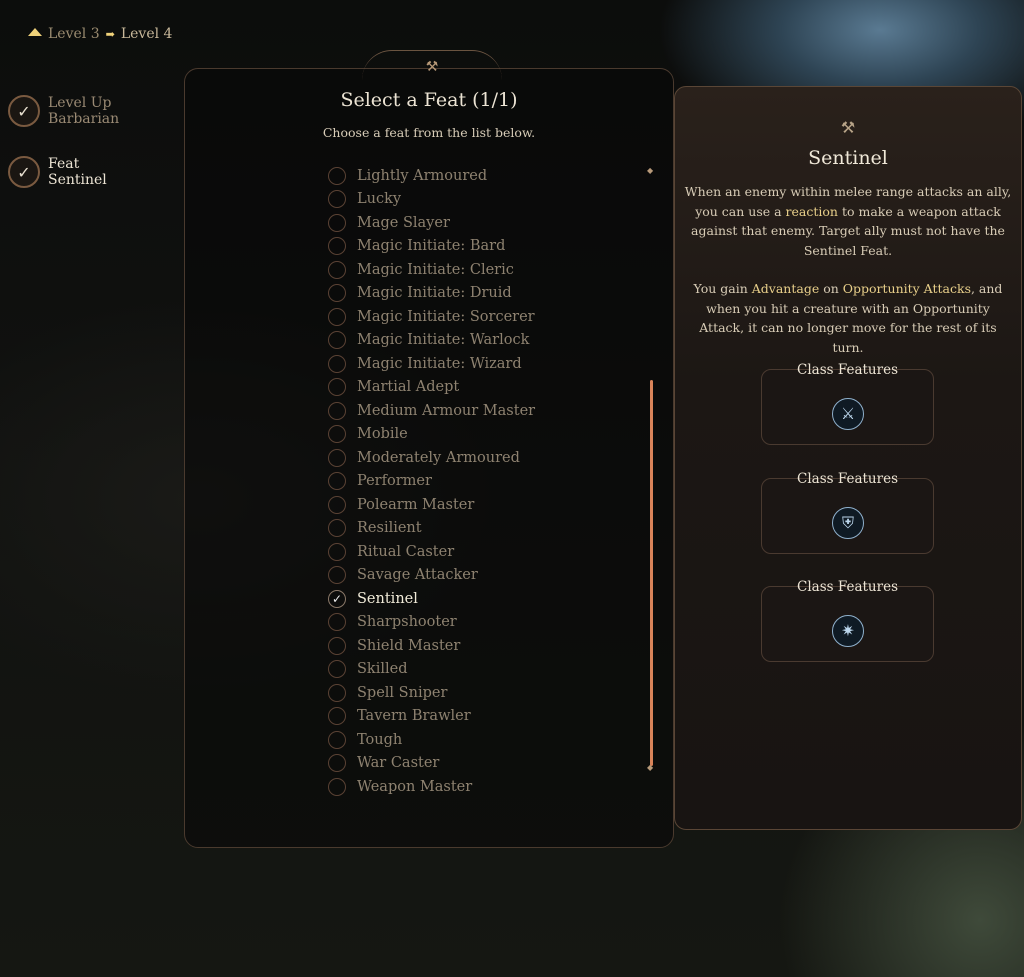 Image resolution: width=1024 pixels, height=977 pixels. What do you see at coordinates (431, 317) in the screenshot?
I see `feat-option: Magic Initiate: Sorcerer` at bounding box center [431, 317].